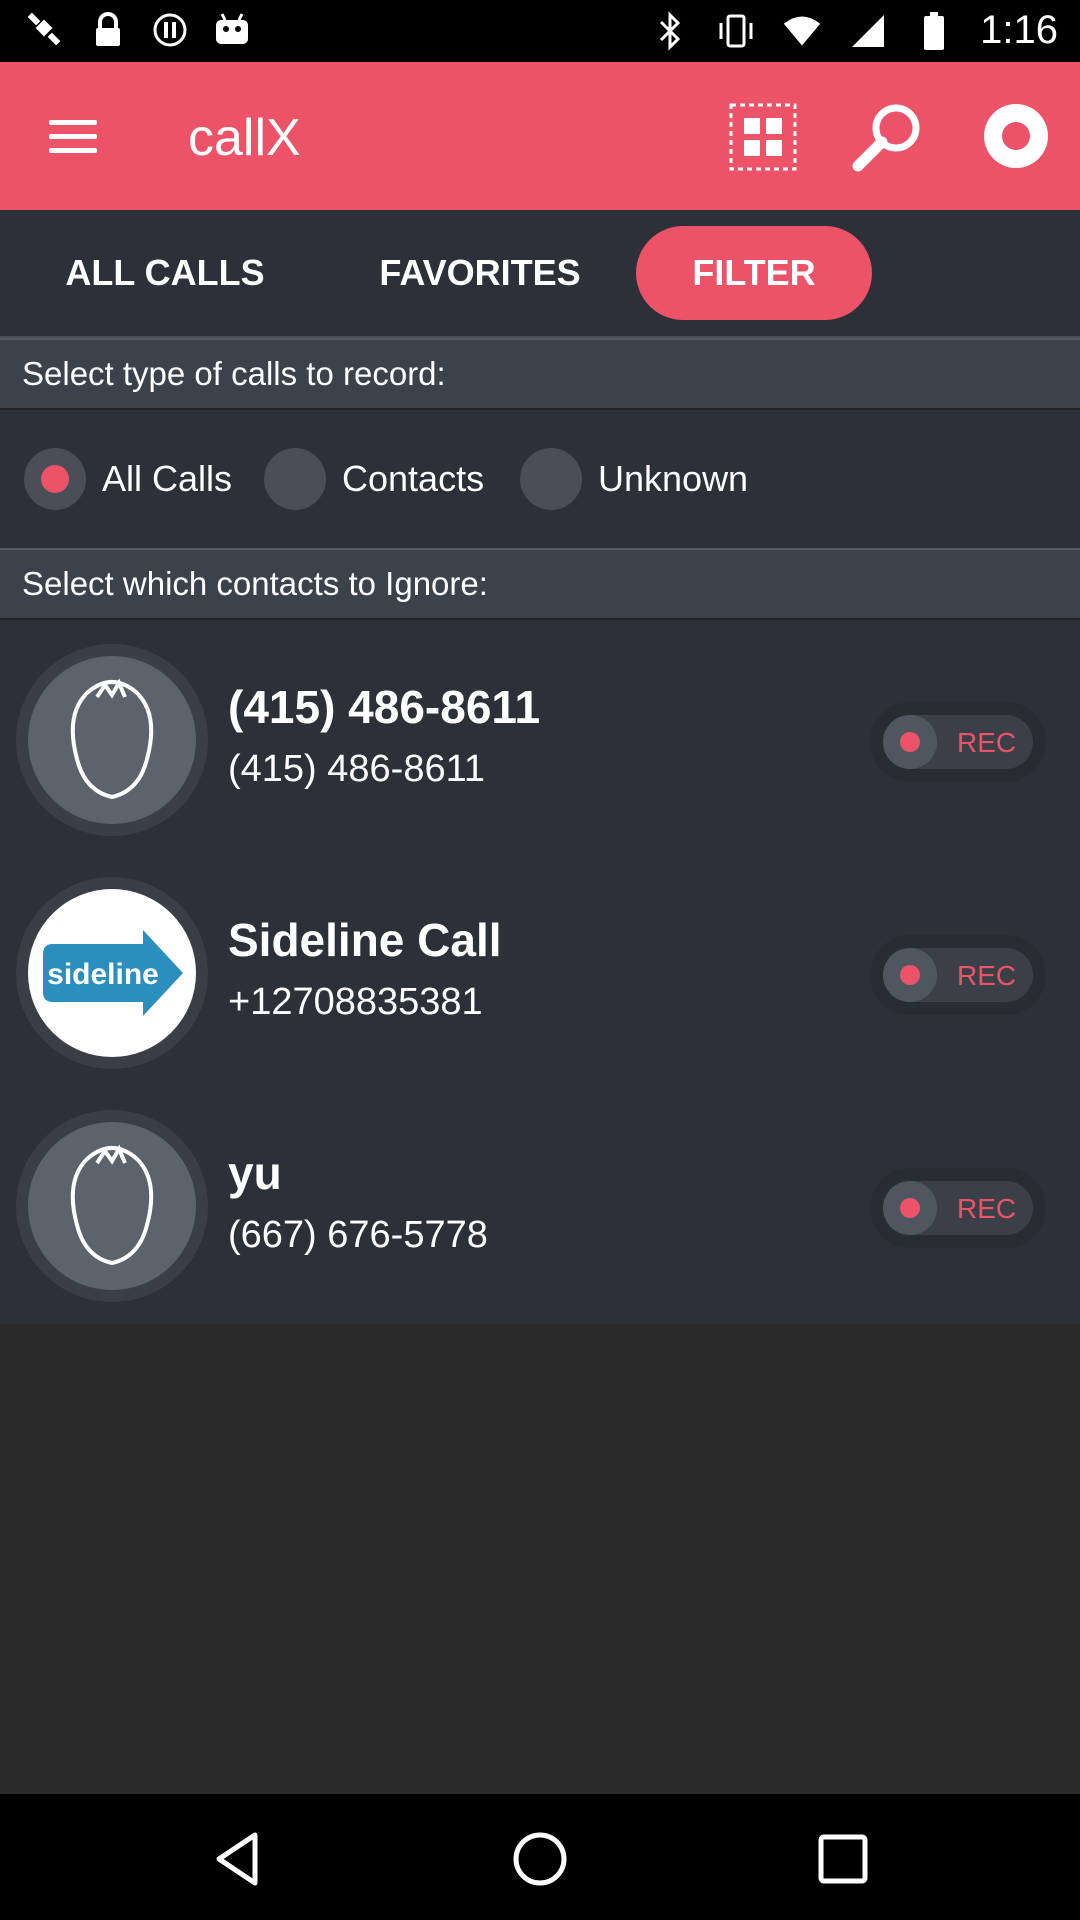 The width and height of the screenshot is (1080, 1920). Describe the element at coordinates (763, 137) in the screenshot. I see `grid-icon` at that location.